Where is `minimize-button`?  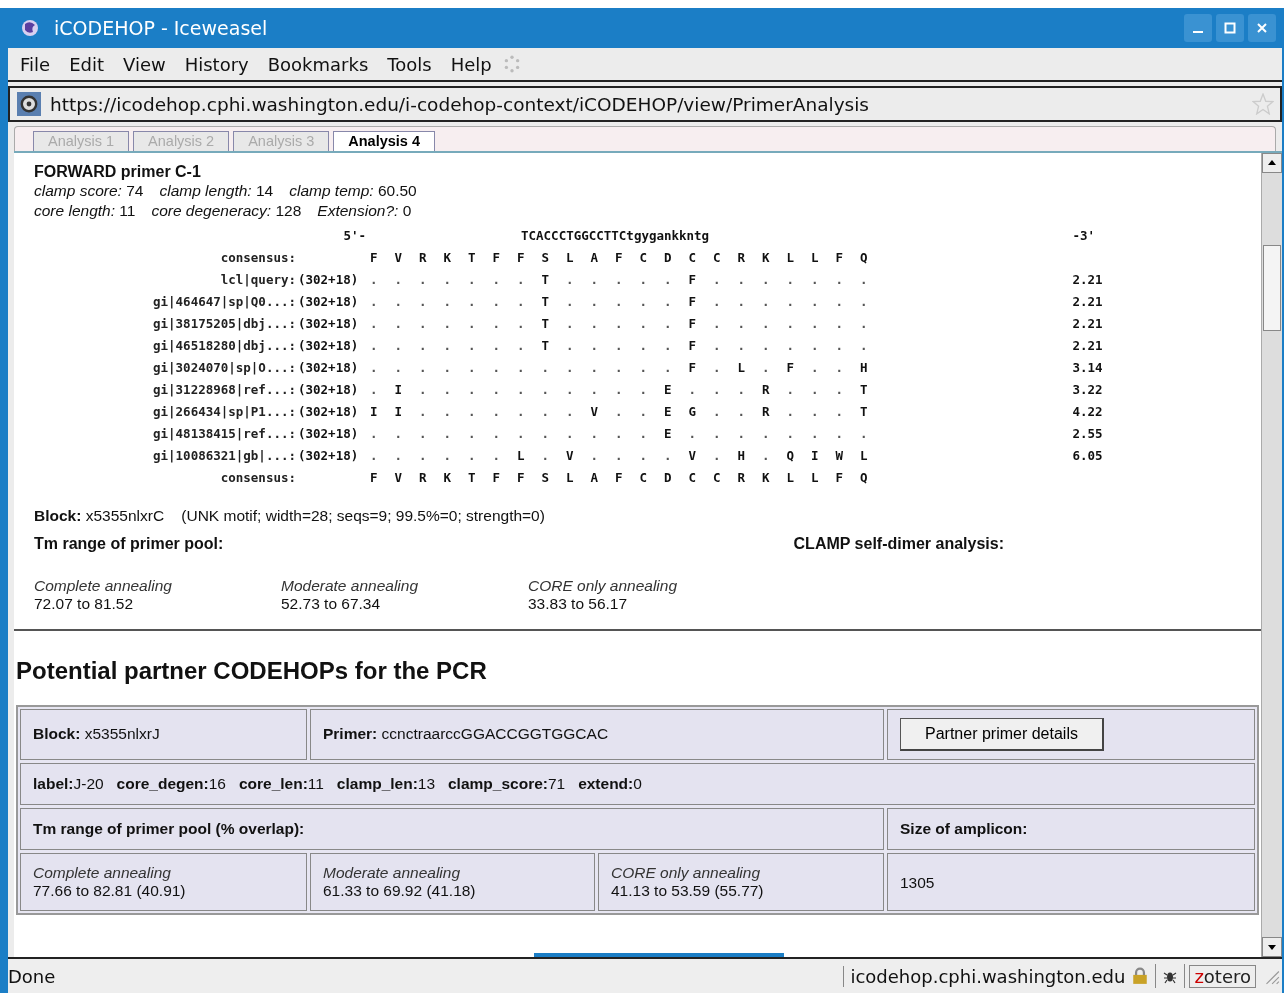
minimize-button is located at coordinates (1198, 28).